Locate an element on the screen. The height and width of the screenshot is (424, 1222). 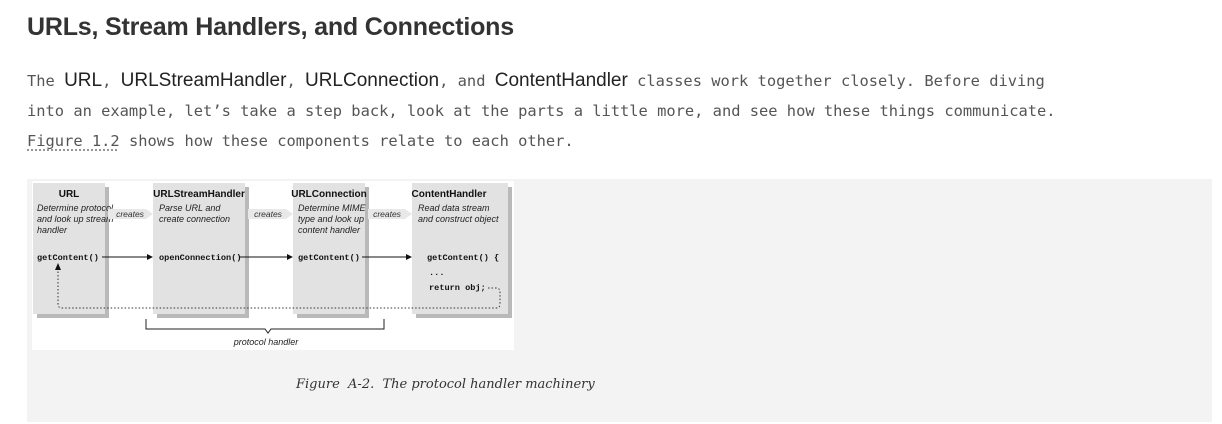
class-name-contenthandler: ContentHandler is located at coordinates (561, 80).